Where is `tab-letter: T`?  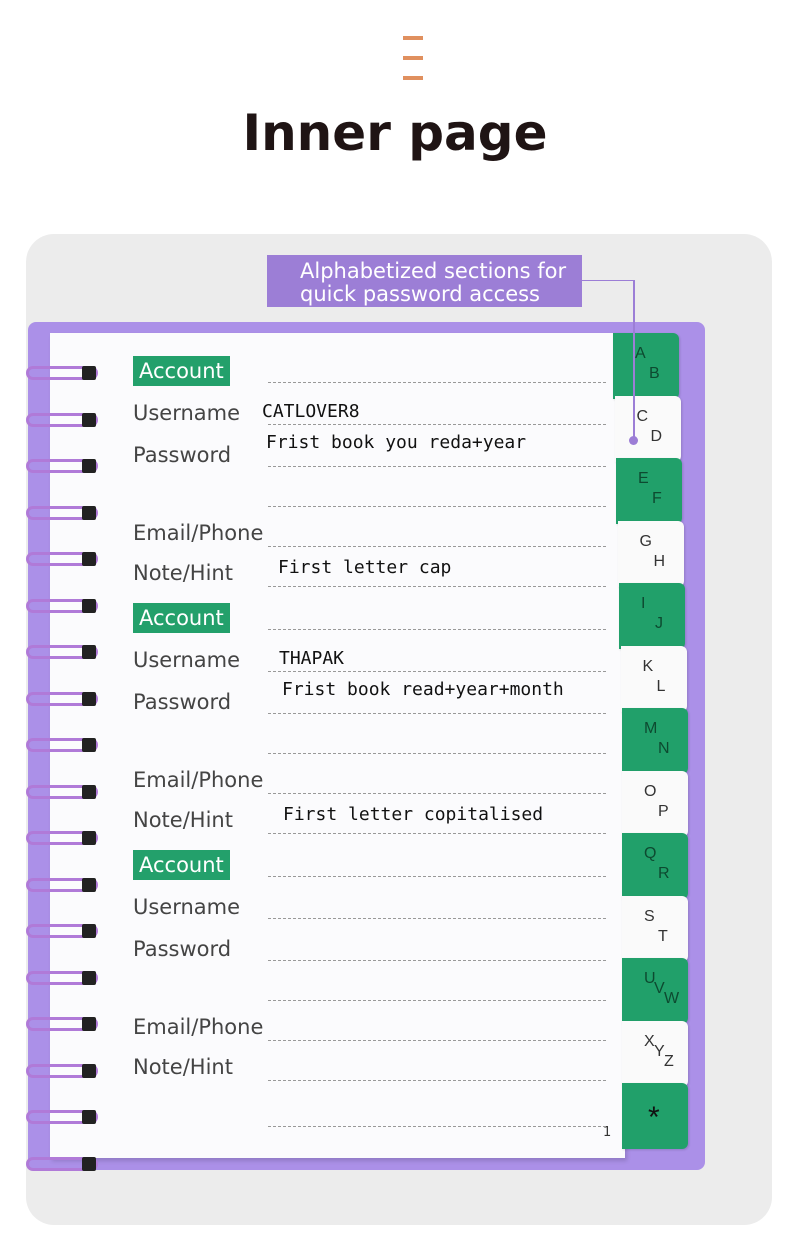
tab-letter: T is located at coordinates (663, 936).